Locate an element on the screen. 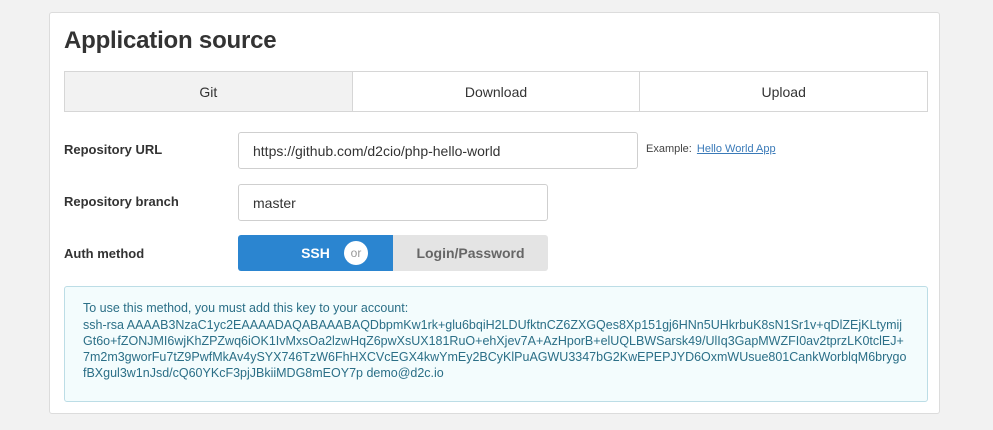 Image resolution: width=993 pixels, height=430 pixels. auth-login-password-button: Login/Password is located at coordinates (470, 253).